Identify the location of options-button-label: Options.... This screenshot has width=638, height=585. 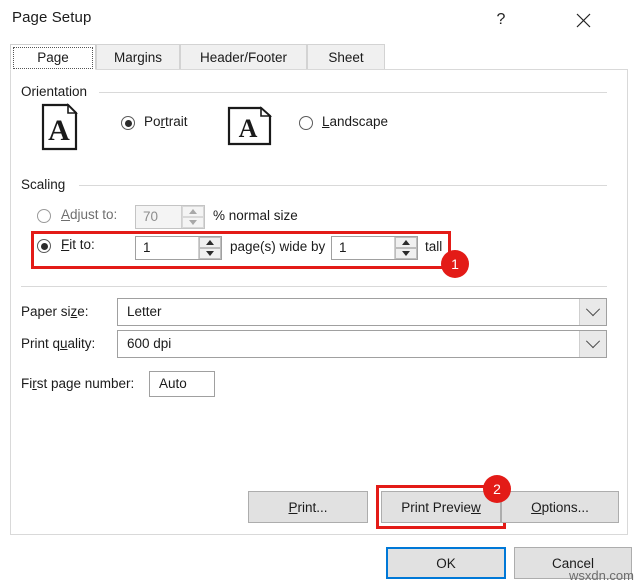
(560, 507).